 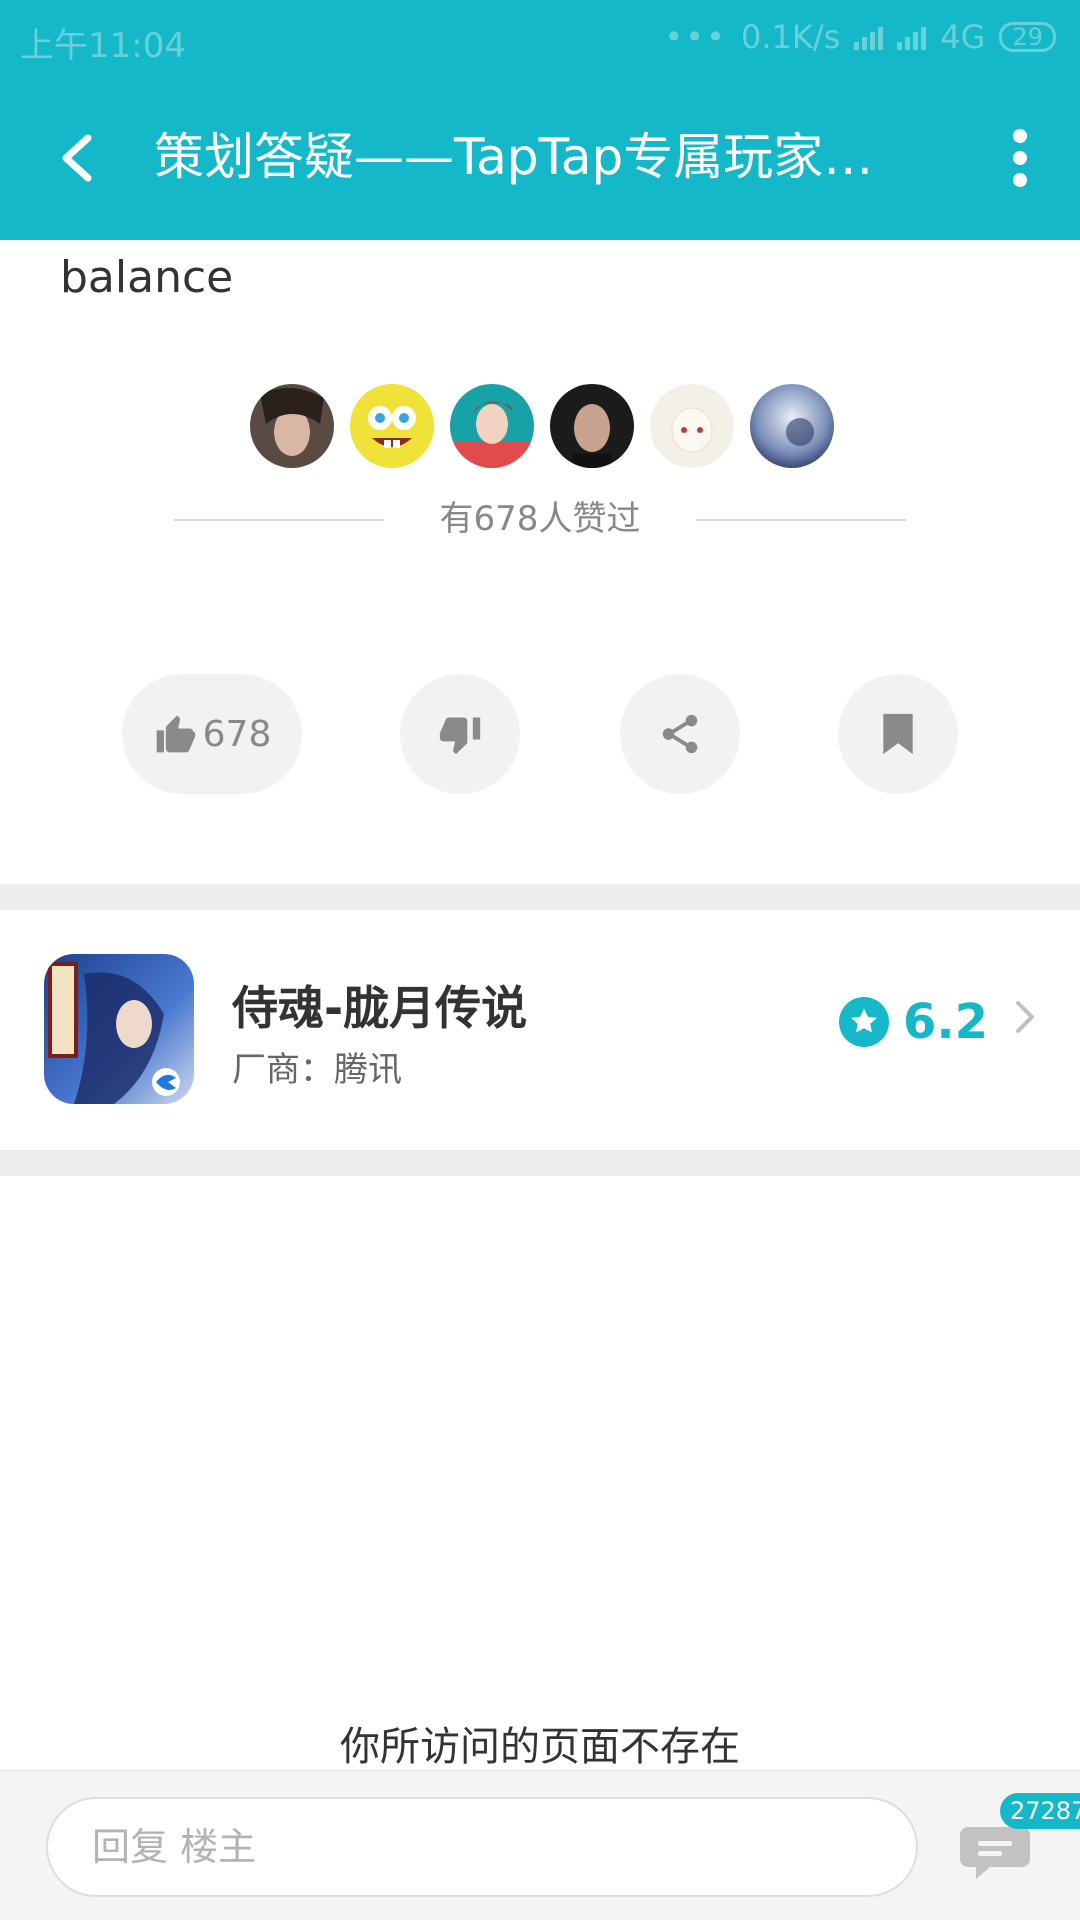 I want to click on reply-input: 回复 楼主, so click(x=482, y=1847).